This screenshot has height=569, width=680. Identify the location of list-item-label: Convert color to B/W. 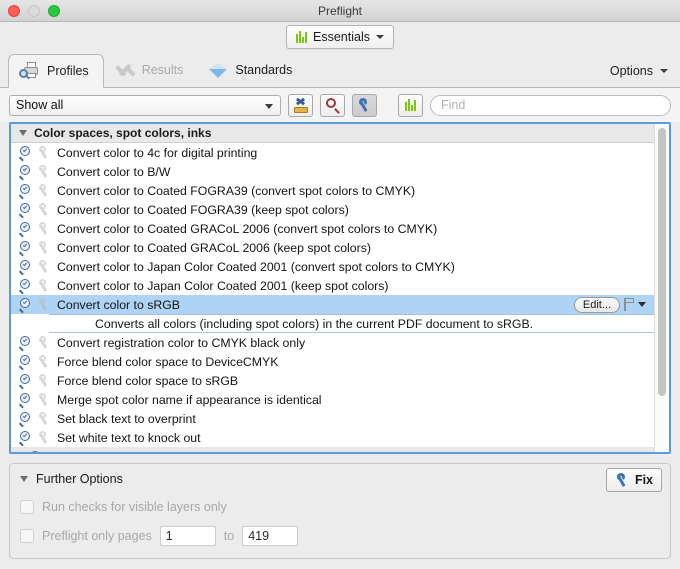
(114, 171).